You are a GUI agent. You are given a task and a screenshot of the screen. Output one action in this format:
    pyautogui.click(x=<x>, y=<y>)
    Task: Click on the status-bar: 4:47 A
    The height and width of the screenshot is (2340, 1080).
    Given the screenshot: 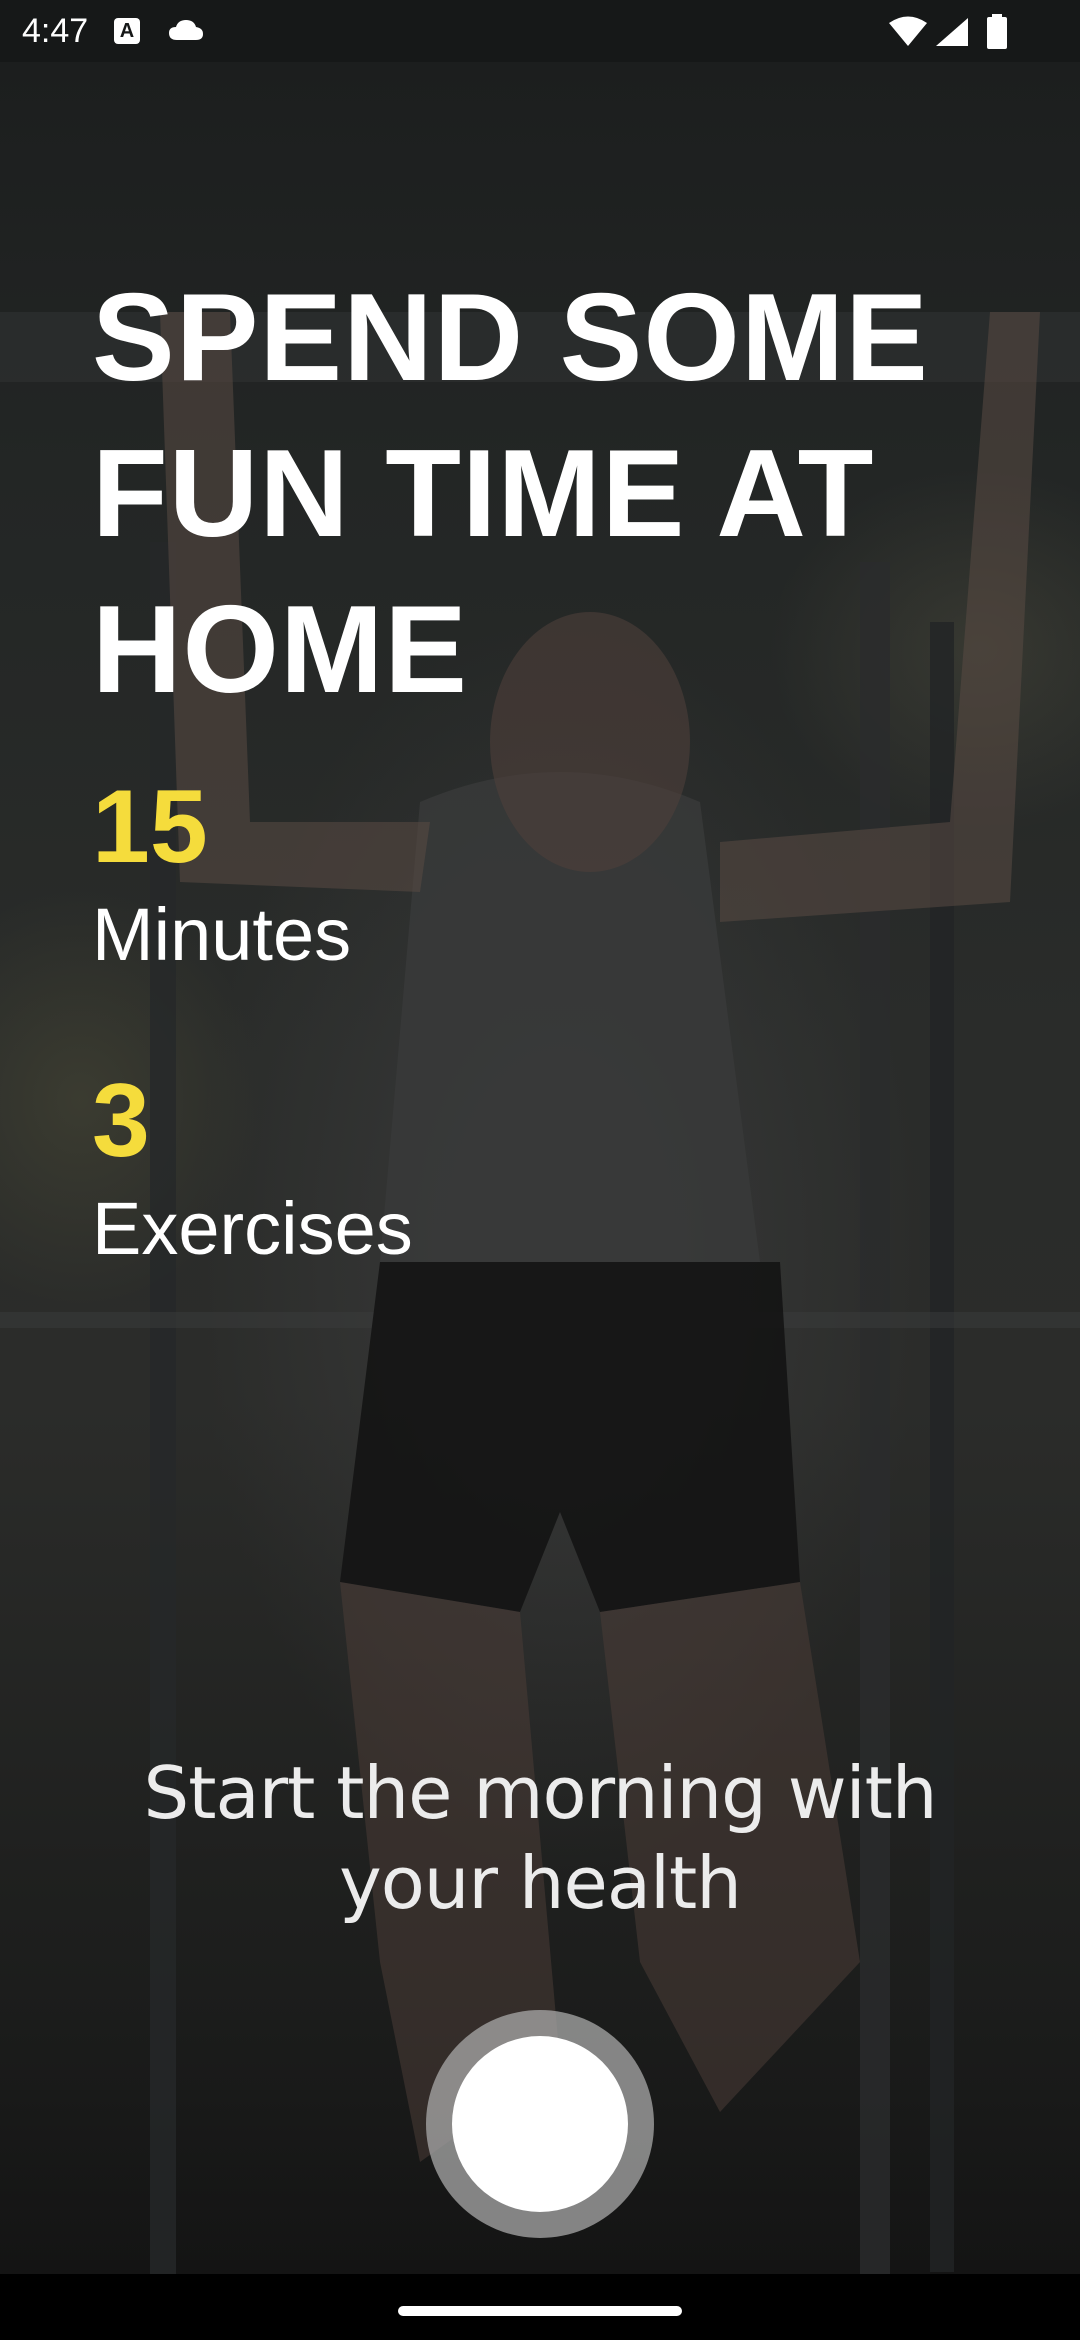 What is the action you would take?
    pyautogui.click(x=540, y=31)
    